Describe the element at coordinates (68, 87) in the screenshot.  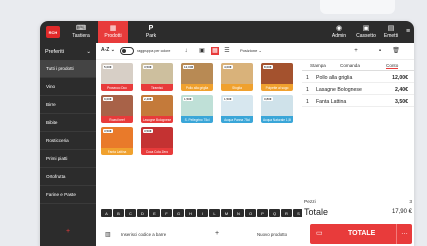
I see `sidebar-item-vino: Vino` at that location.